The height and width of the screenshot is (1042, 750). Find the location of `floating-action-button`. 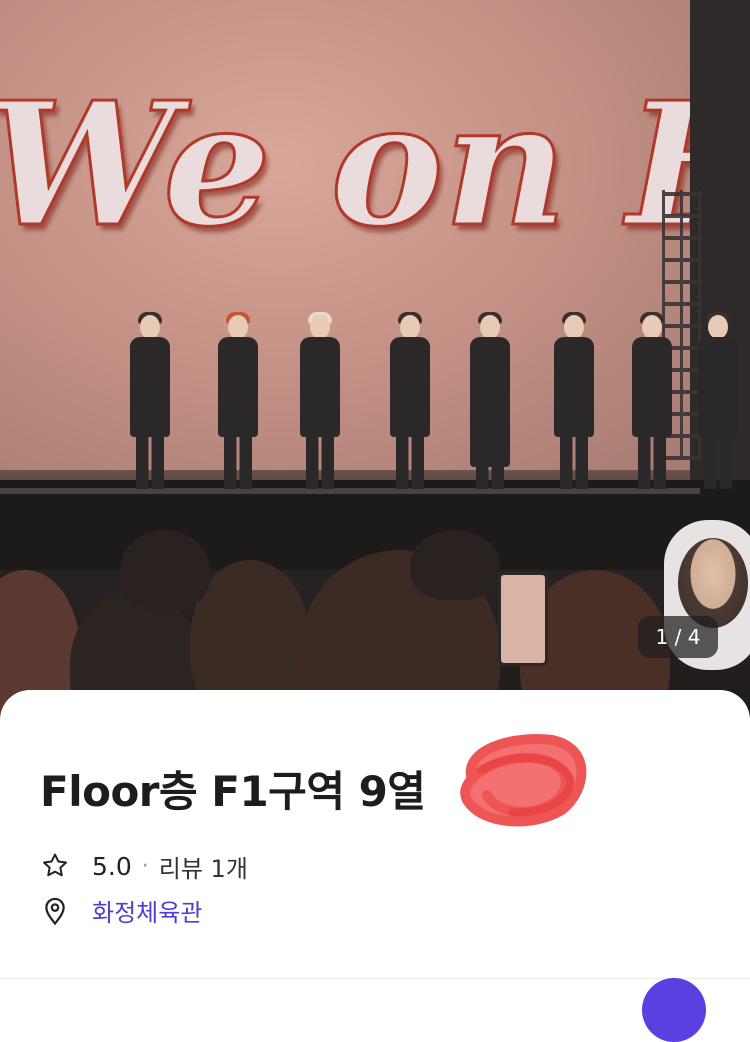

floating-action-button is located at coordinates (674, 1010).